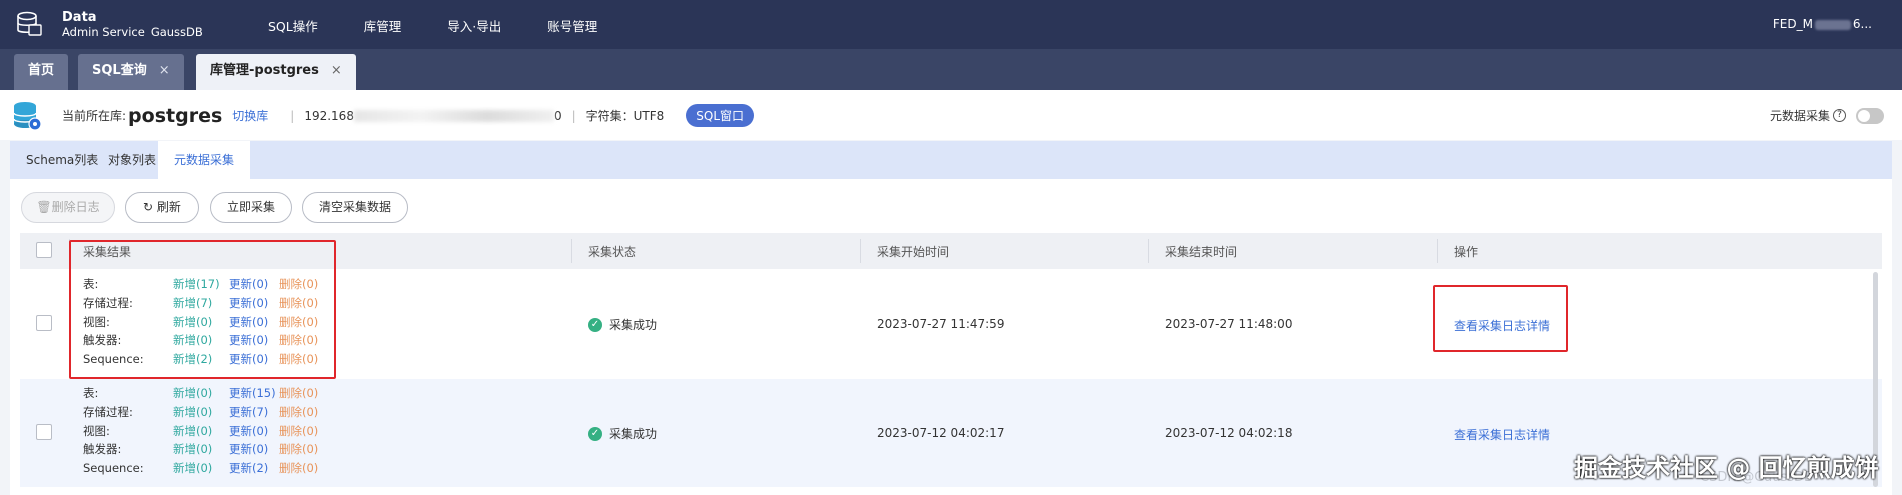  What do you see at coordinates (1229, 433) in the screenshot?
I see `end-time: 2023-07-12 04:02:18` at bounding box center [1229, 433].